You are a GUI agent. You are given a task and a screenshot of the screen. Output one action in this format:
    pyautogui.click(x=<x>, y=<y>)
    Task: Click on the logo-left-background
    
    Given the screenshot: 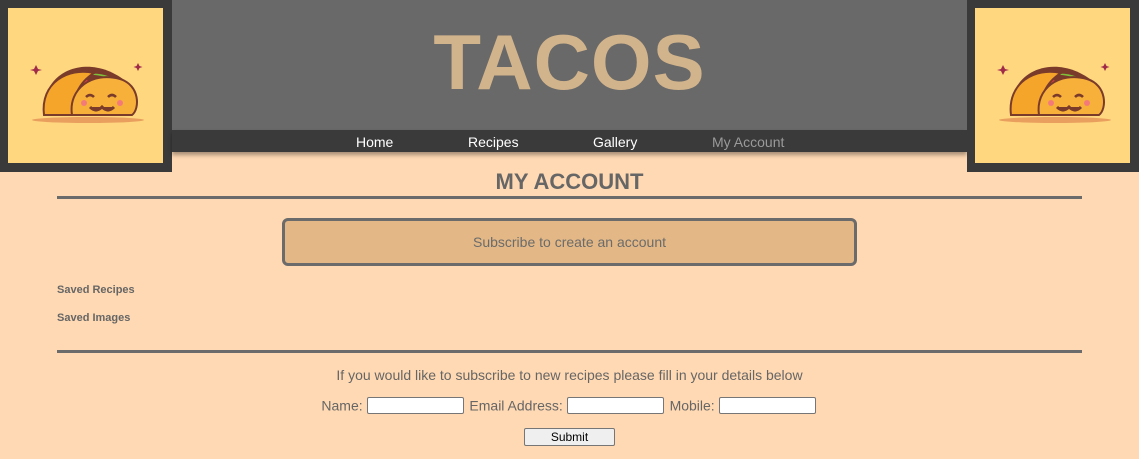 What is the action you would take?
    pyautogui.click(x=85, y=85)
    